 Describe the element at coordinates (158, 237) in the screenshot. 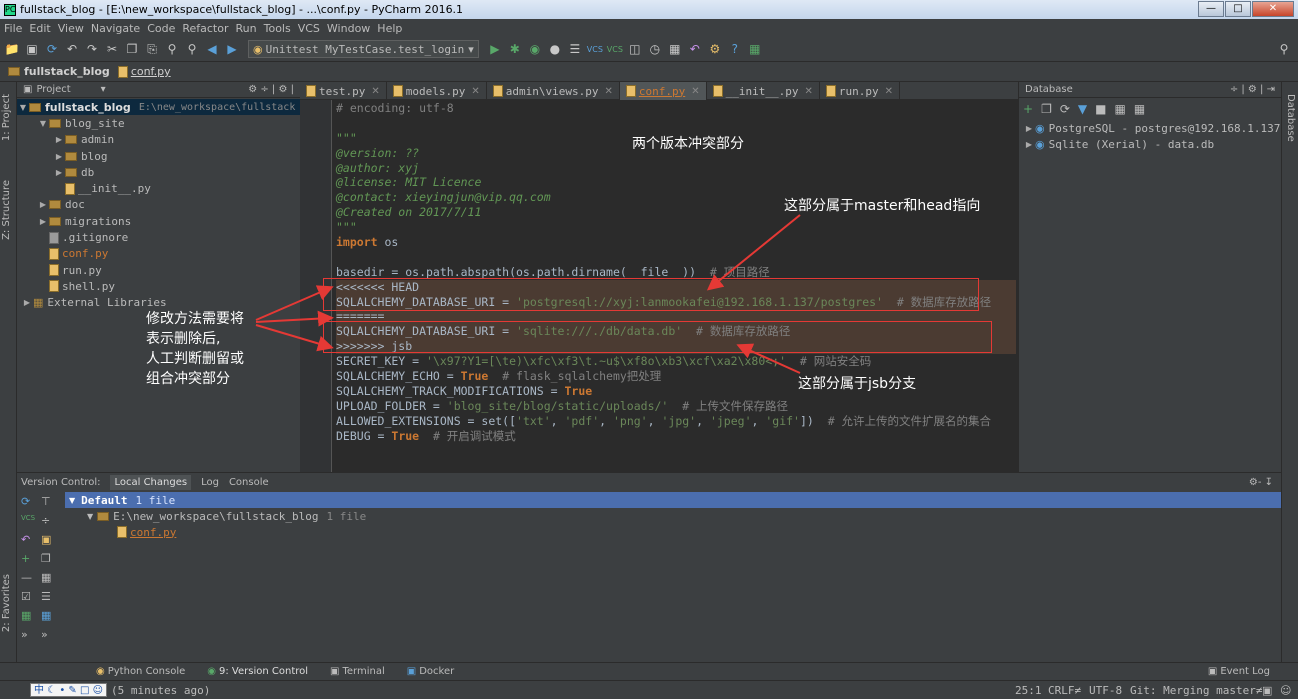

I see `tree-item: .gitignore` at that location.